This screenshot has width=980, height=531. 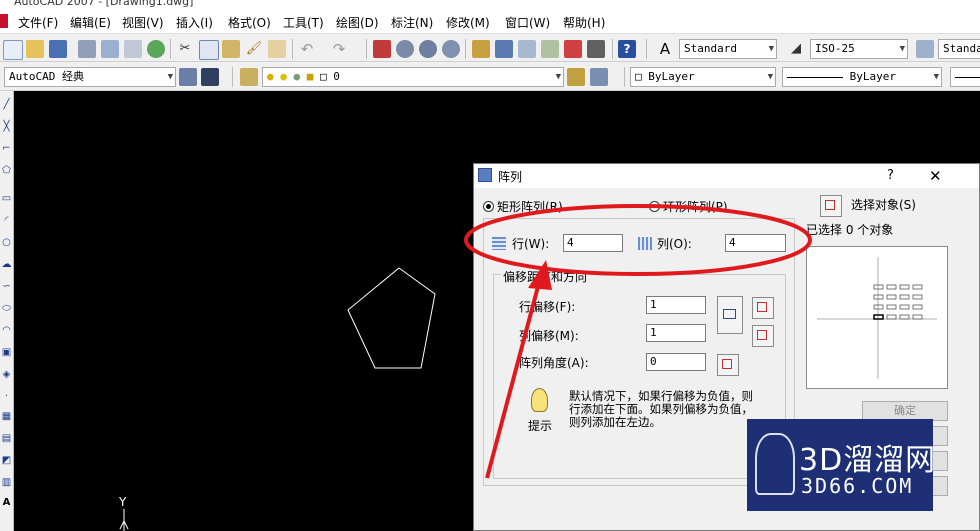 I want to click on new-icon, so click(x=13, y=50).